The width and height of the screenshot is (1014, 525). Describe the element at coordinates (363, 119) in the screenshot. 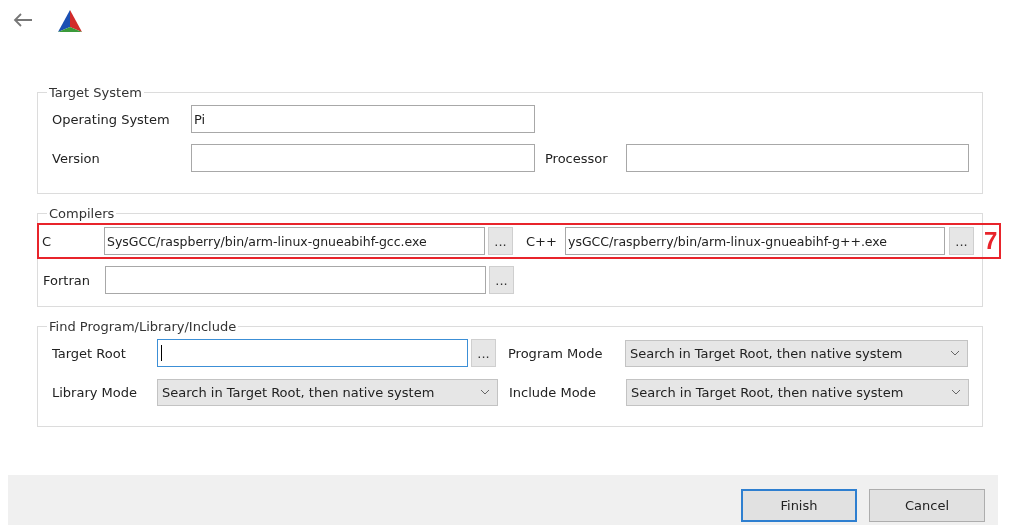

I see `input-field: Pi` at that location.